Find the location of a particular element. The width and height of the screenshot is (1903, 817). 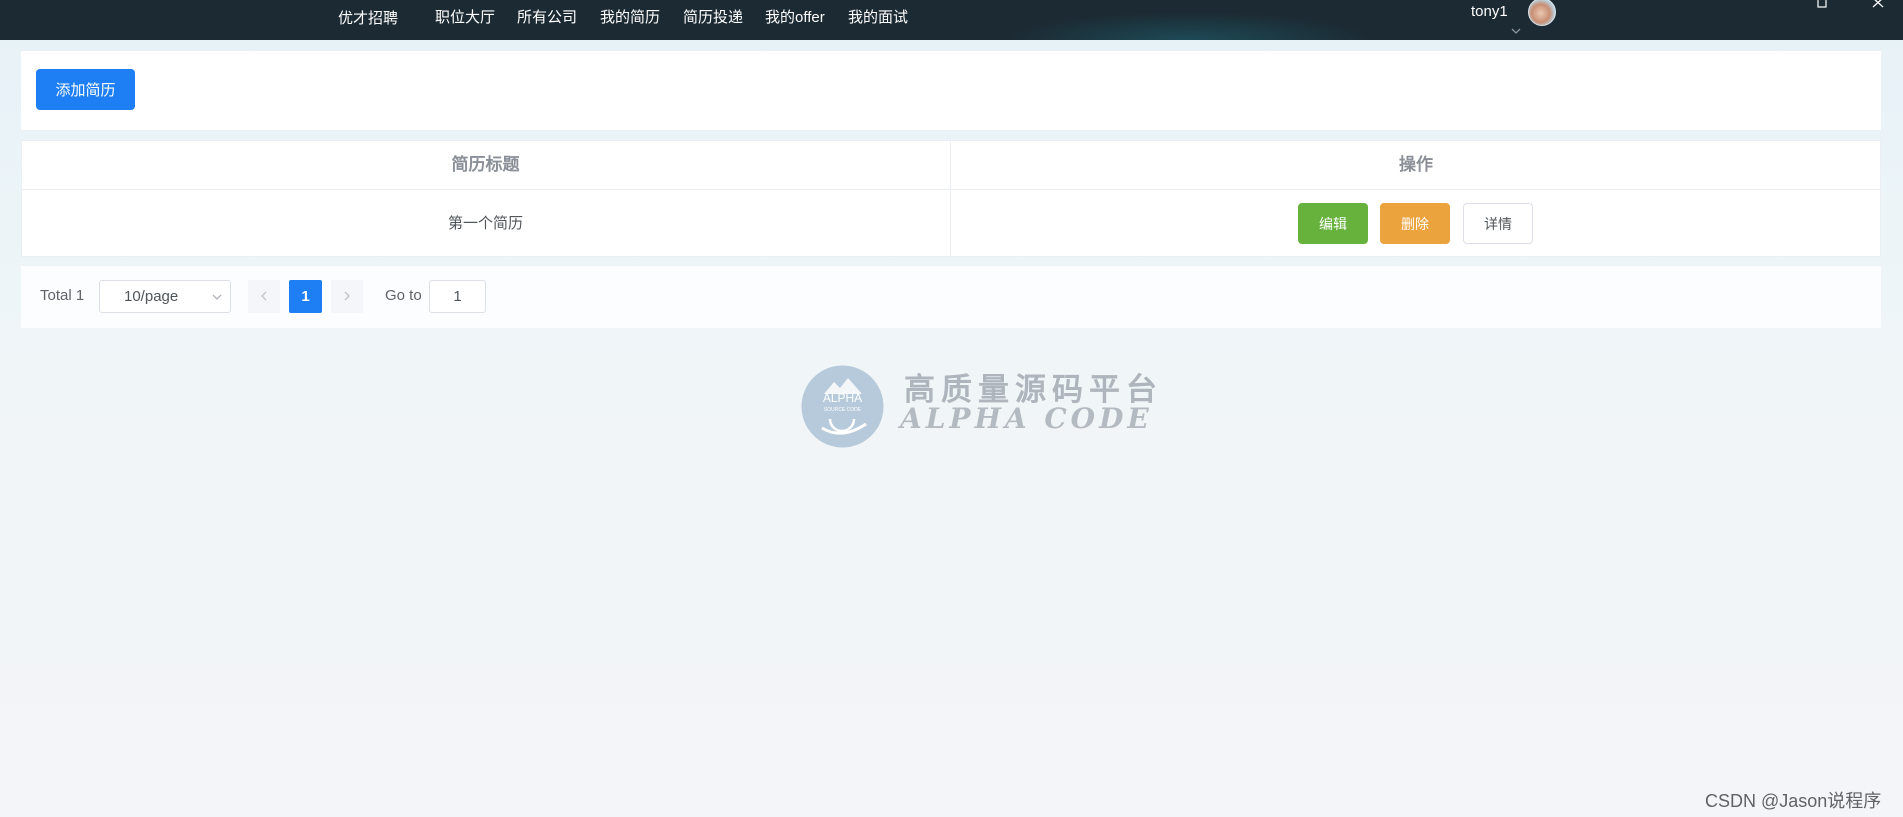

chevron-left-icon is located at coordinates (264, 296).